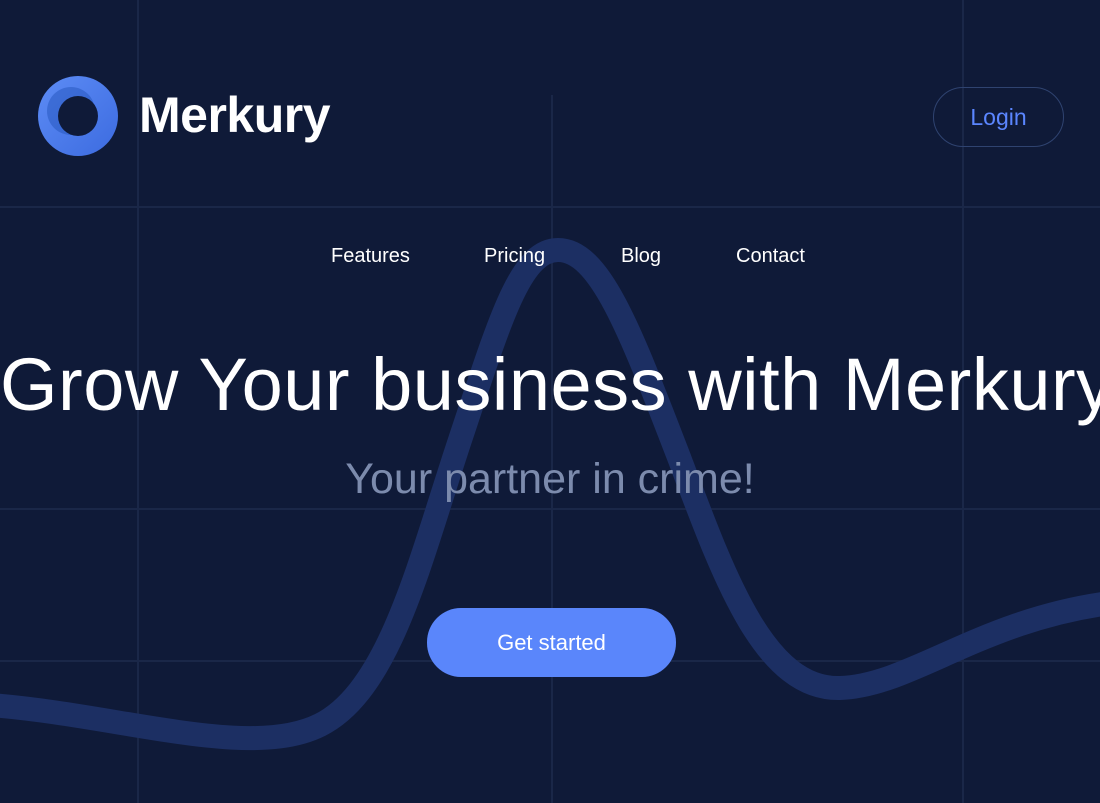 This screenshot has height=803, width=1100. I want to click on main-nav: Features Pricing Blog Contact, so click(550, 256).